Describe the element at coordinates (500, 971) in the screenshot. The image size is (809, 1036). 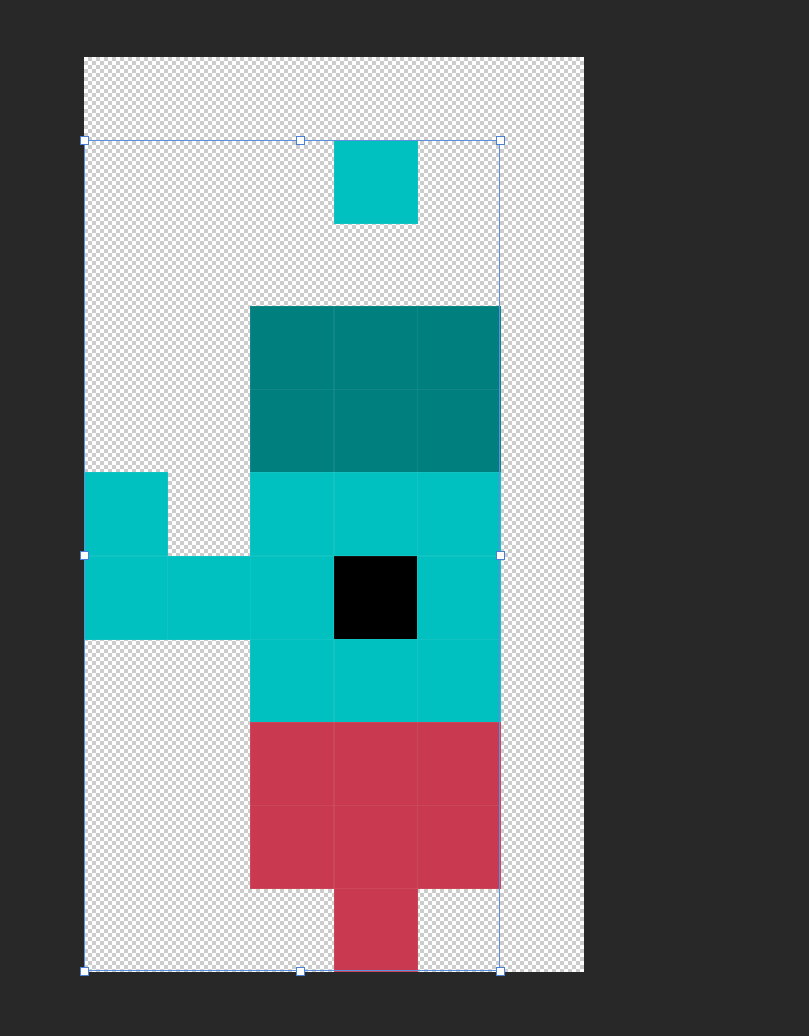
I see `resize-handle-bottom-right` at that location.